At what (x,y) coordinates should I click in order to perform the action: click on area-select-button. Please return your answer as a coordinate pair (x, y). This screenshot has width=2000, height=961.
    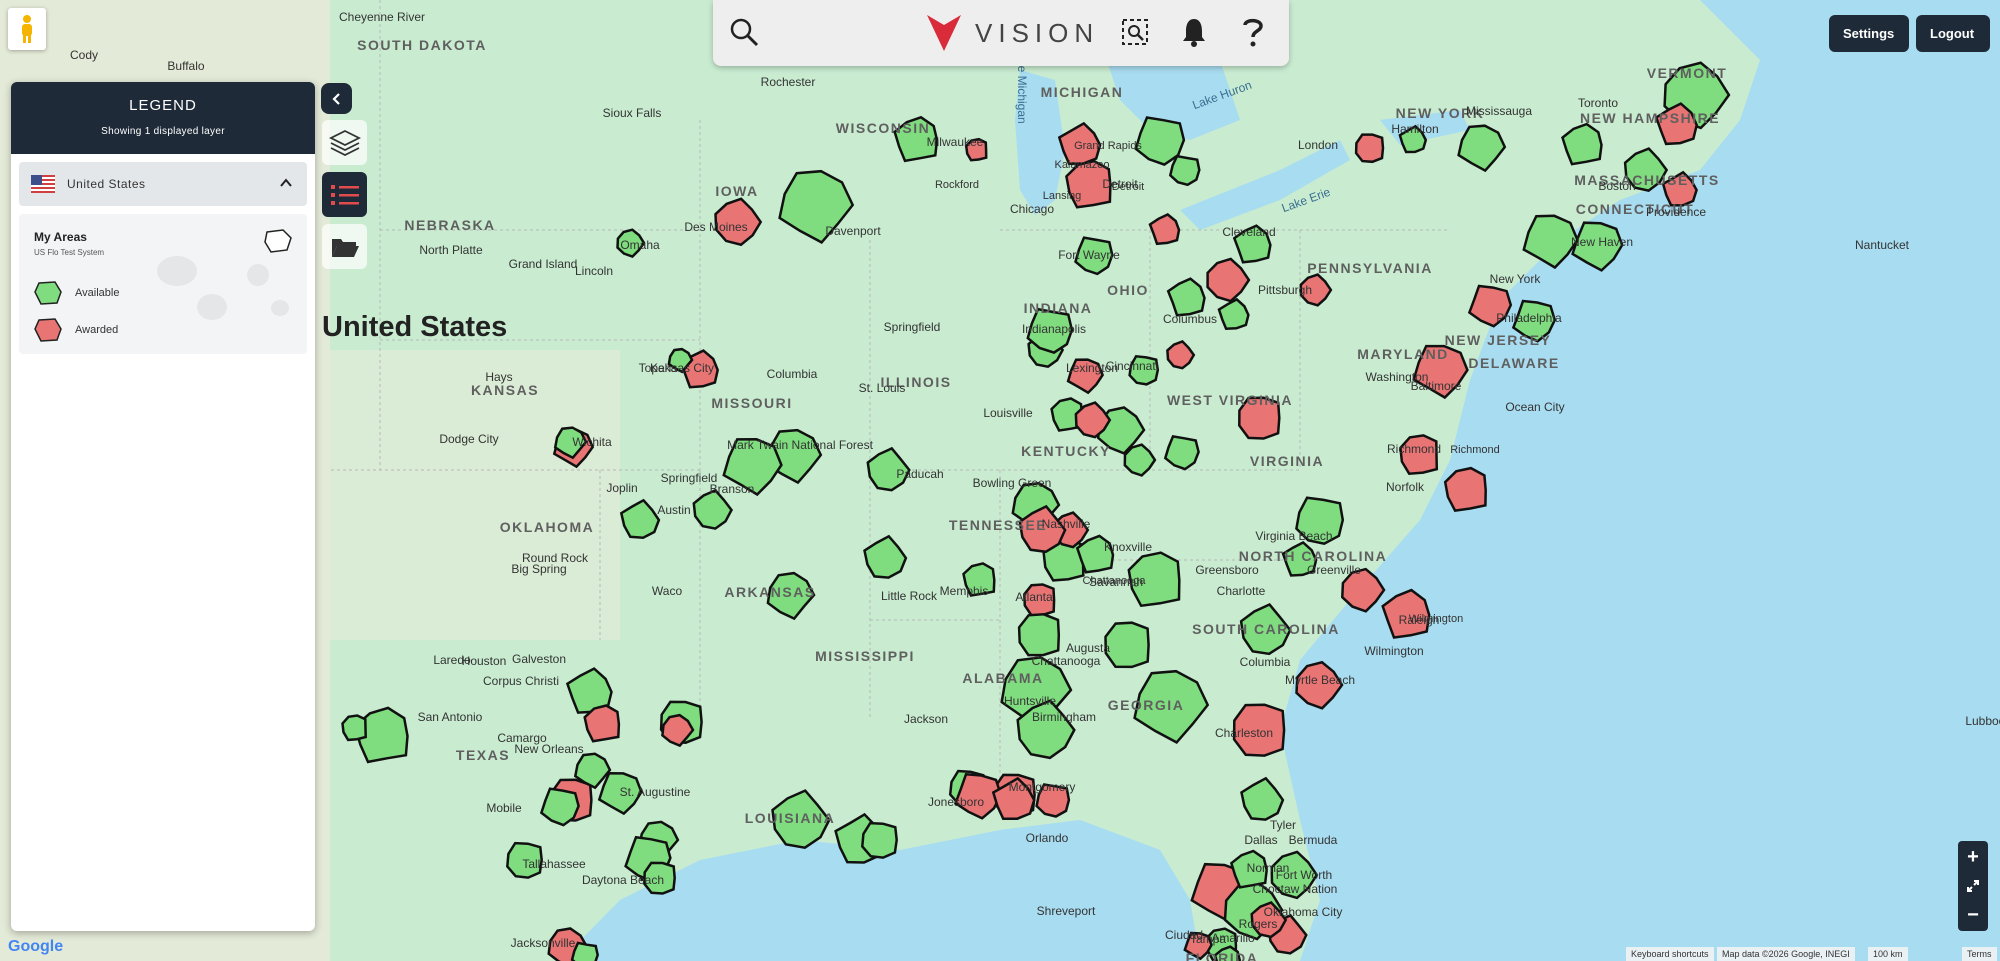
    Looking at the image, I should click on (1135, 32).